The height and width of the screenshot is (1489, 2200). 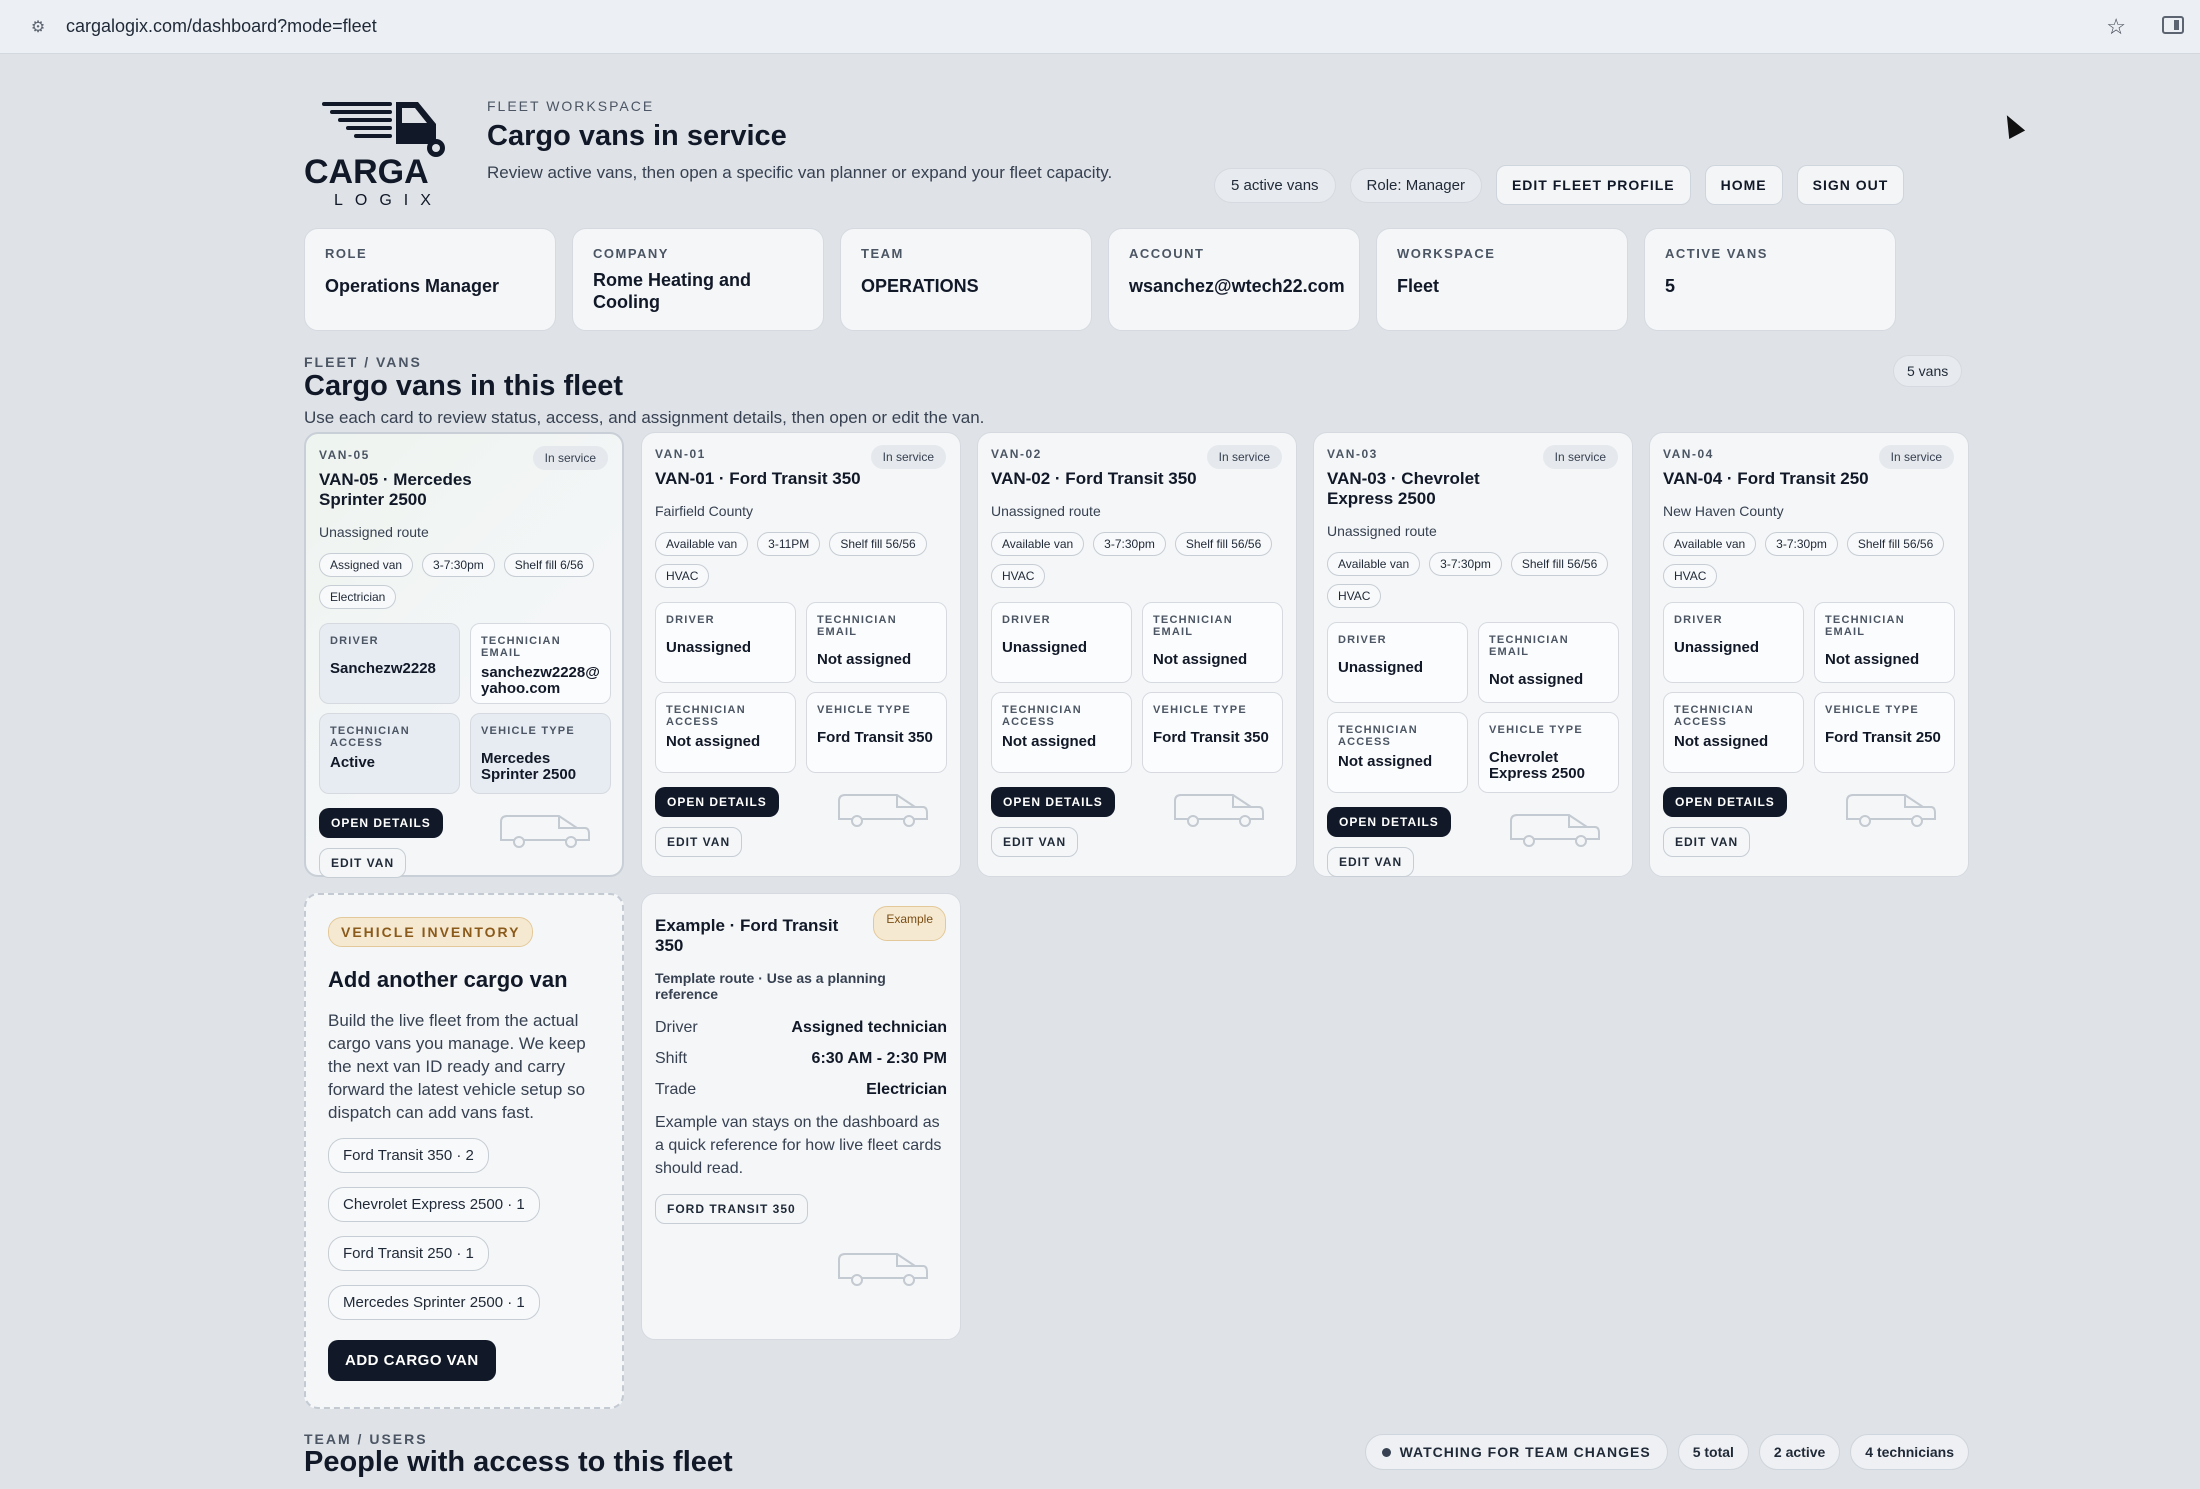 I want to click on inventory-model-pill: Ford Transit 350 · 2, so click(x=408, y=1155).